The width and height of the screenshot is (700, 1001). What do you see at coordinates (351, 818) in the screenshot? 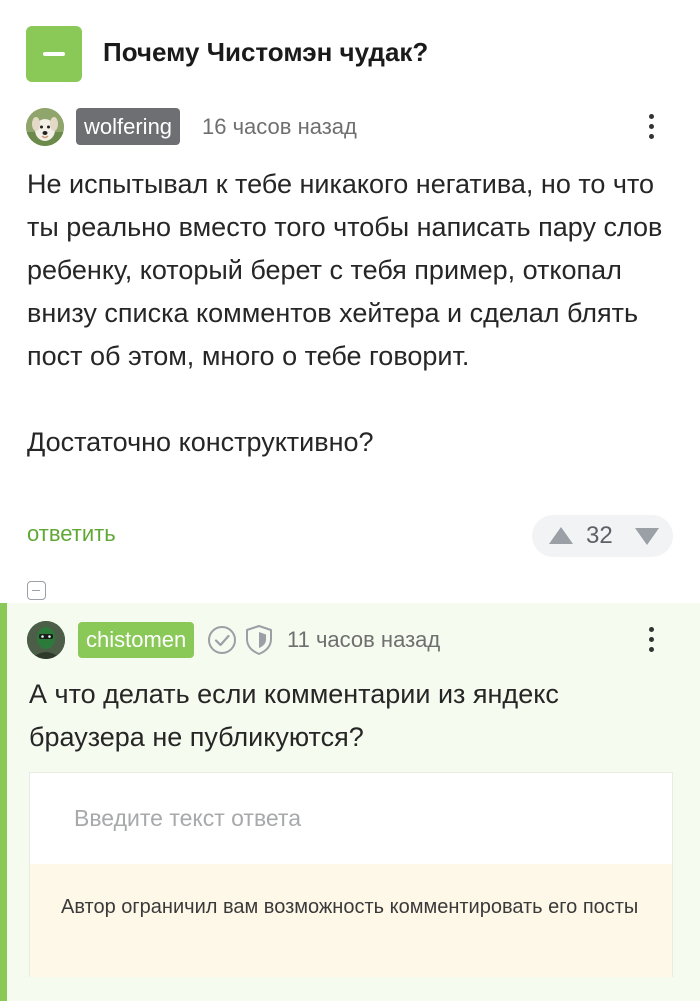
I see `reply-input` at bounding box center [351, 818].